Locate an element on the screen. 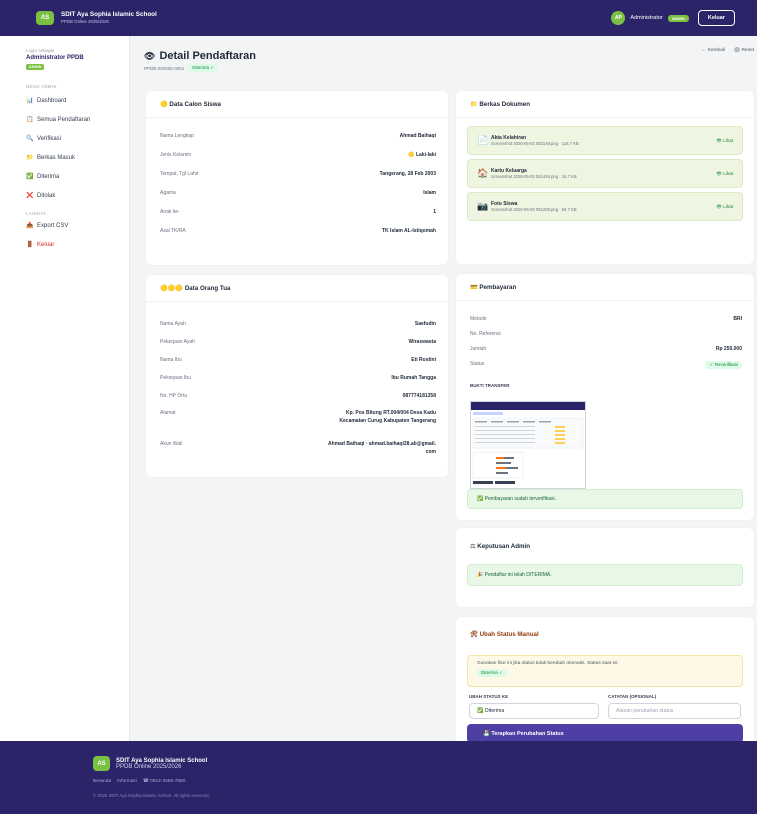  row-label: Anak ke- is located at coordinates (170, 212).